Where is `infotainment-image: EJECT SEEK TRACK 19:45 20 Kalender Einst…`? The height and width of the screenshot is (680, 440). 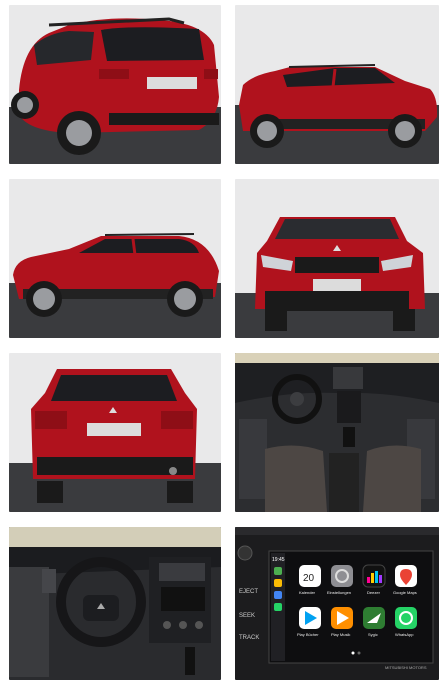
infotainment-image: EJECT SEEK TRACK 19:45 20 Kalender Einst… is located at coordinates (337, 603).